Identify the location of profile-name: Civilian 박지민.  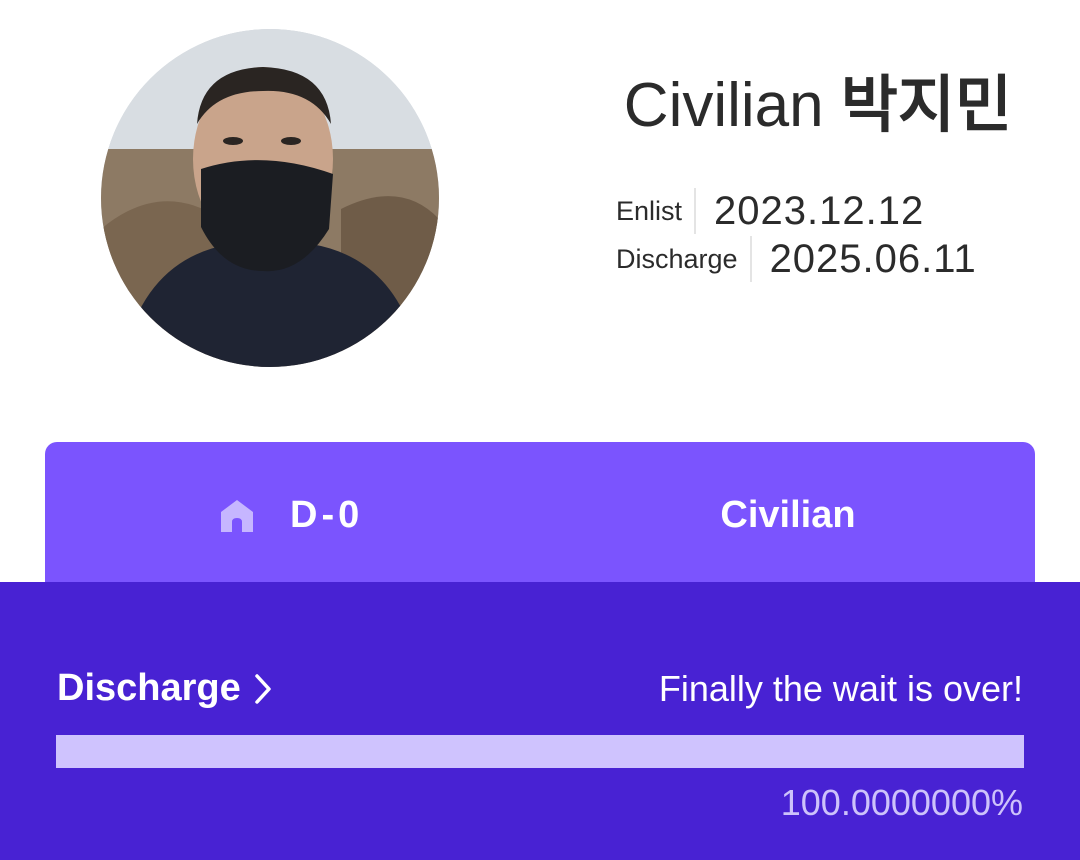
(786, 105).